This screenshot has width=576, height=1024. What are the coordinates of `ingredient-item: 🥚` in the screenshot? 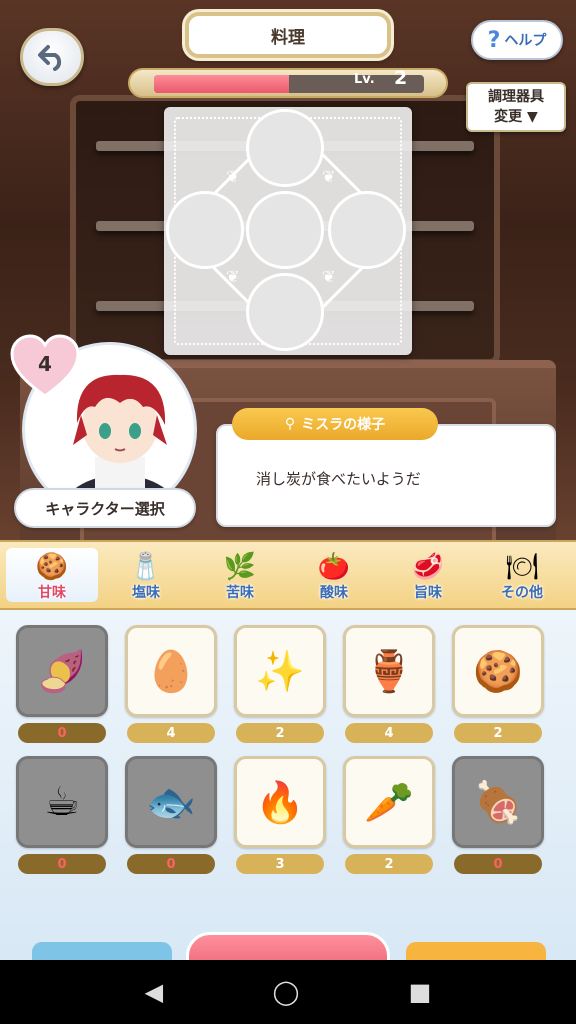 It's located at (171, 671).